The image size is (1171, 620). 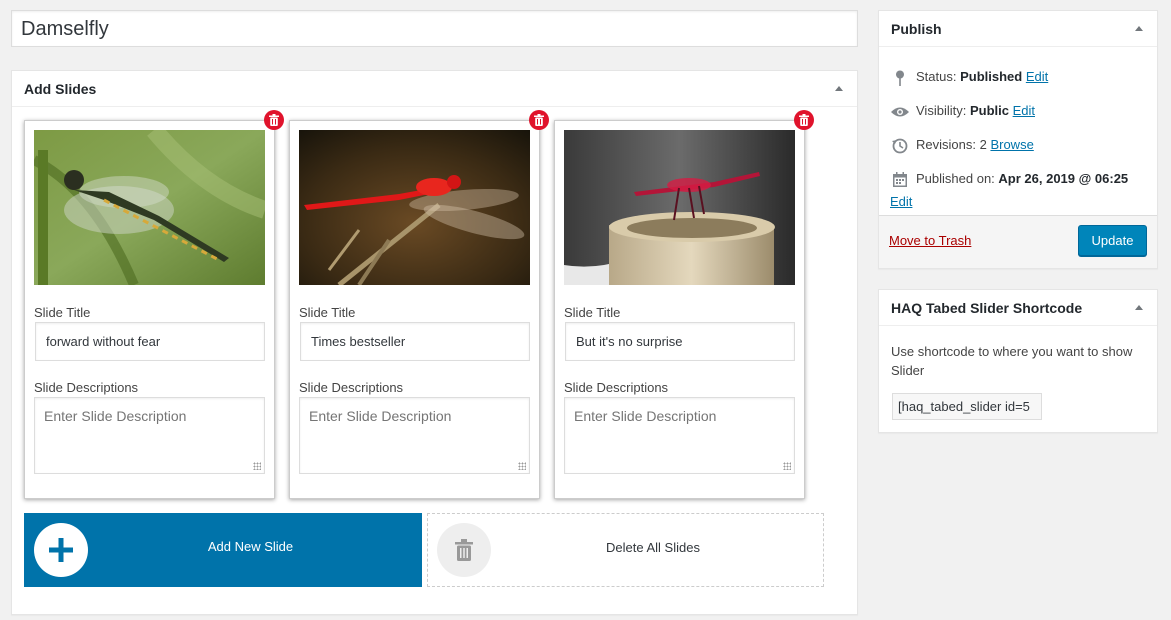 What do you see at coordinates (1063, 178) in the screenshot?
I see `published-date: Apr 26, 2019 @ 06:25` at bounding box center [1063, 178].